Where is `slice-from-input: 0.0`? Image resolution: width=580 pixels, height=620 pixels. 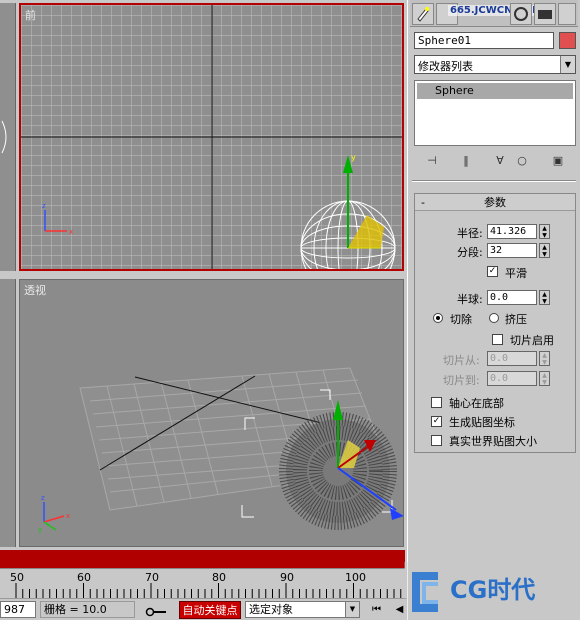 slice-from-input: 0.0 is located at coordinates (512, 358).